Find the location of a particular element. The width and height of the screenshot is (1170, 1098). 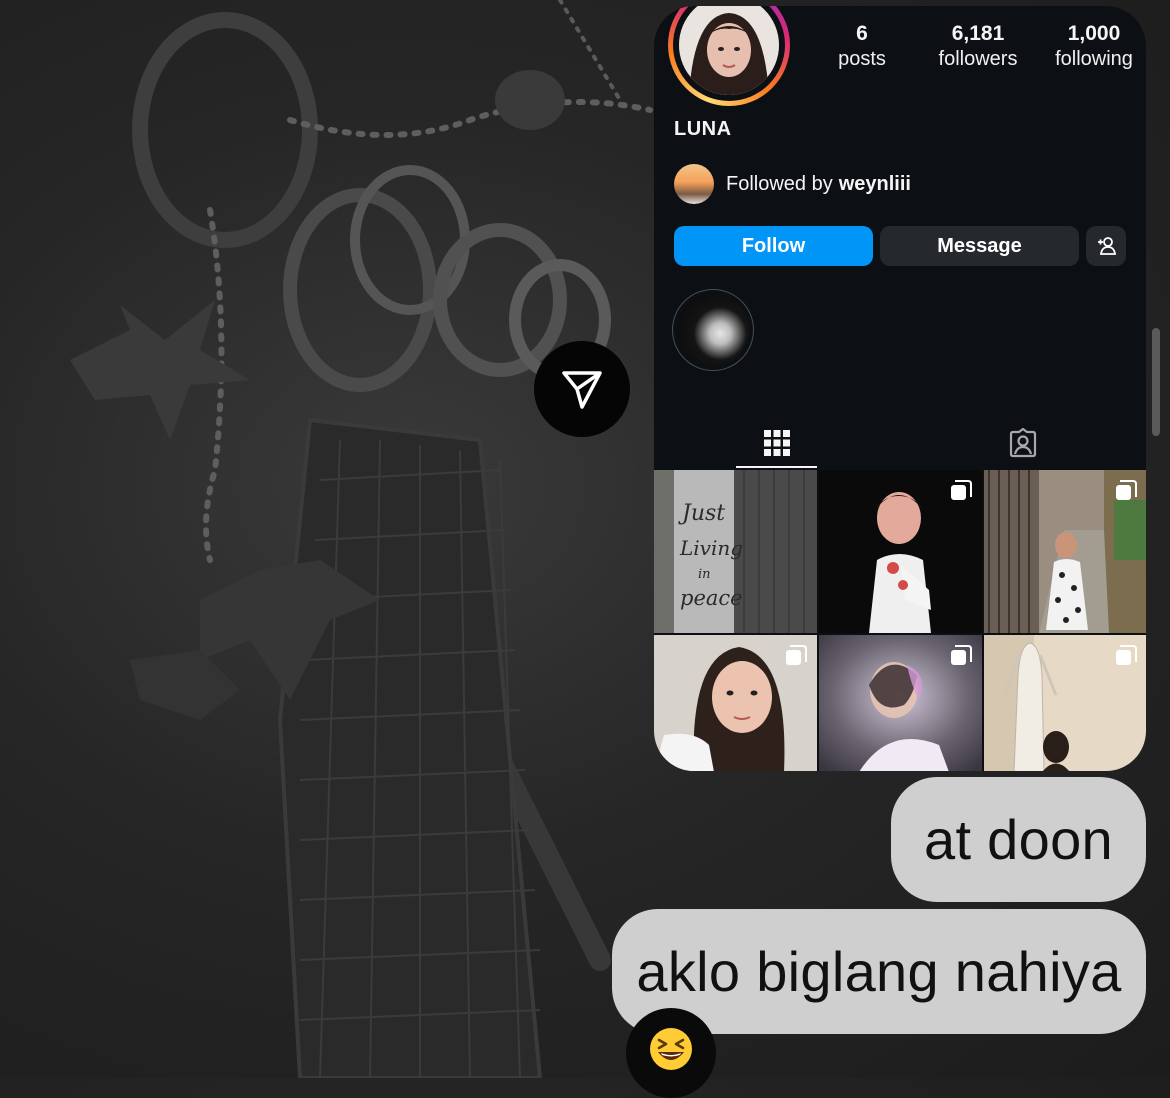

posts-count: 6 is located at coordinates (862, 33).